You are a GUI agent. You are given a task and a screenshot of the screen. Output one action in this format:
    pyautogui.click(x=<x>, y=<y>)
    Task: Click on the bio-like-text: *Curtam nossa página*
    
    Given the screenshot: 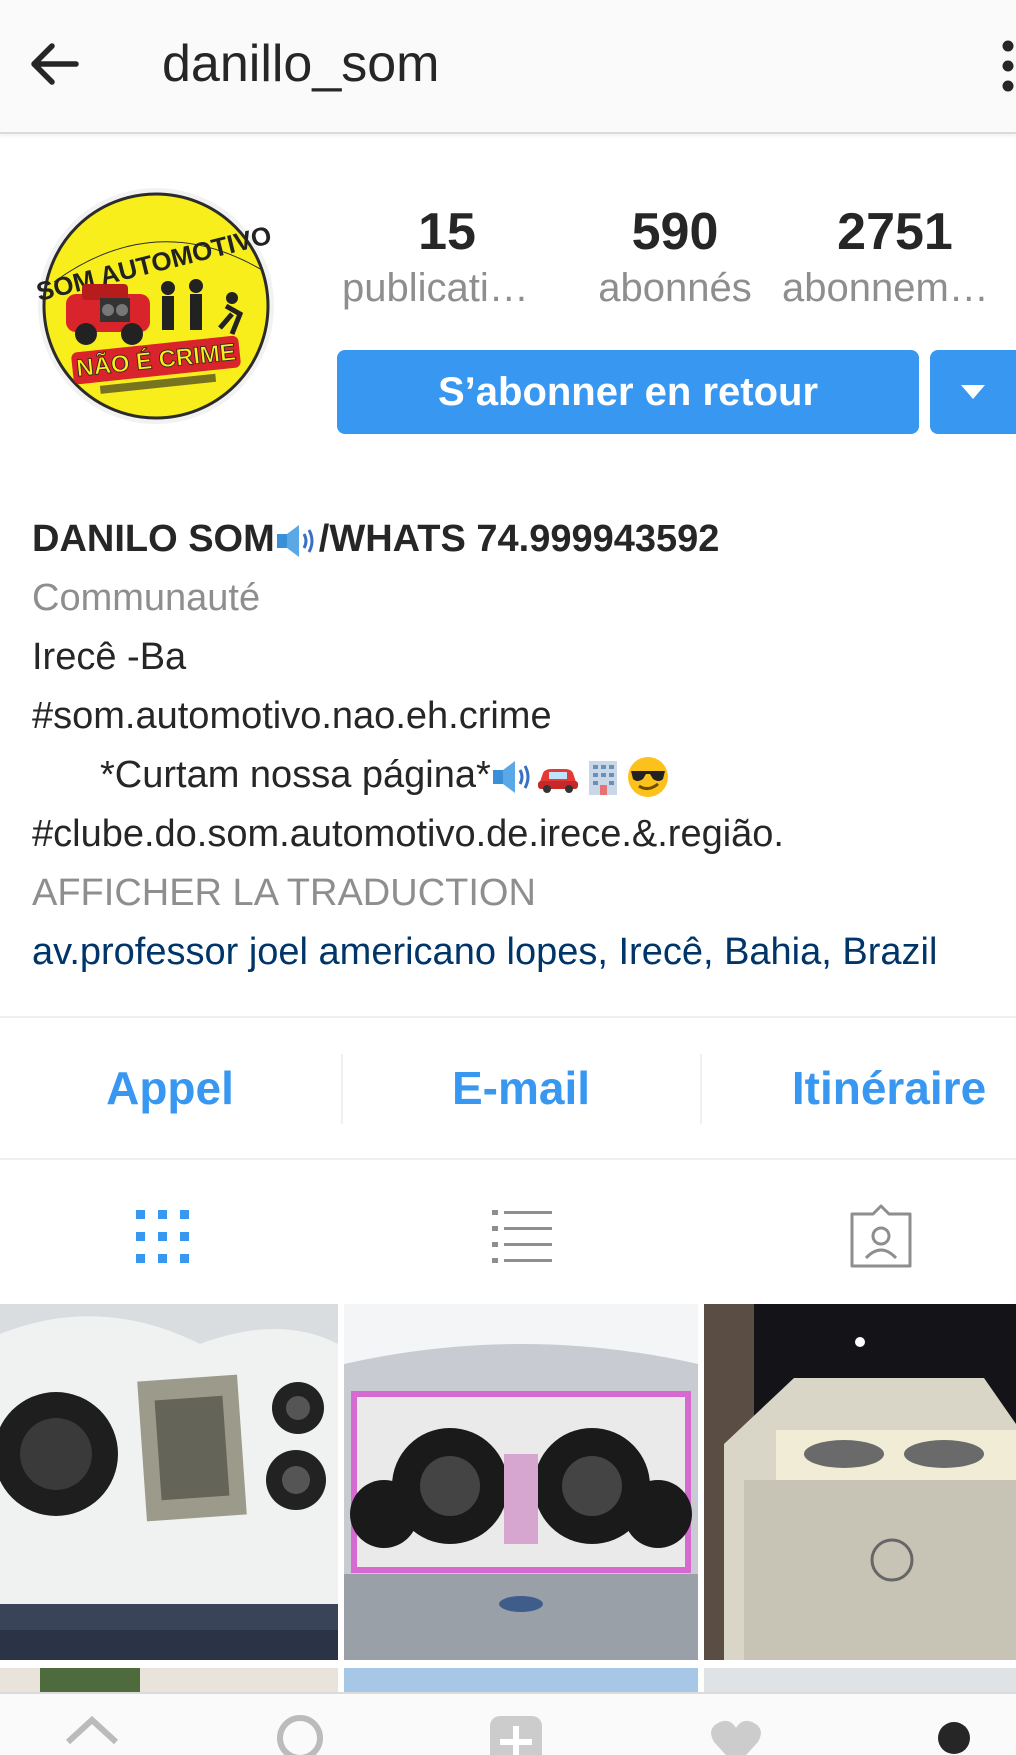 What is the action you would take?
    pyautogui.click(x=295, y=775)
    